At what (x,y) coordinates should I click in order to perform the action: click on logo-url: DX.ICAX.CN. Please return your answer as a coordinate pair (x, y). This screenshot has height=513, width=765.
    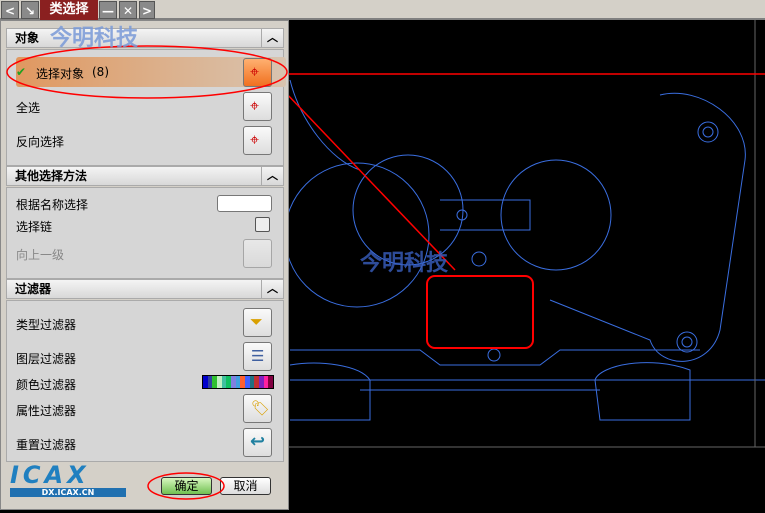
    Looking at the image, I should click on (68, 492).